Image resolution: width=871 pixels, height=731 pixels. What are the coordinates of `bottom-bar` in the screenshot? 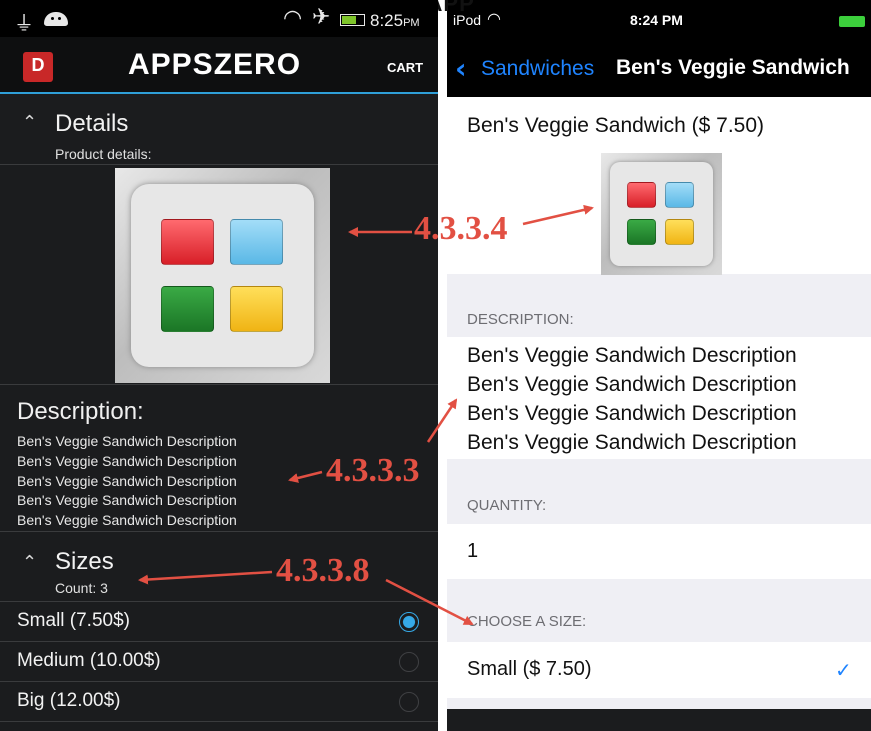 It's located at (659, 720).